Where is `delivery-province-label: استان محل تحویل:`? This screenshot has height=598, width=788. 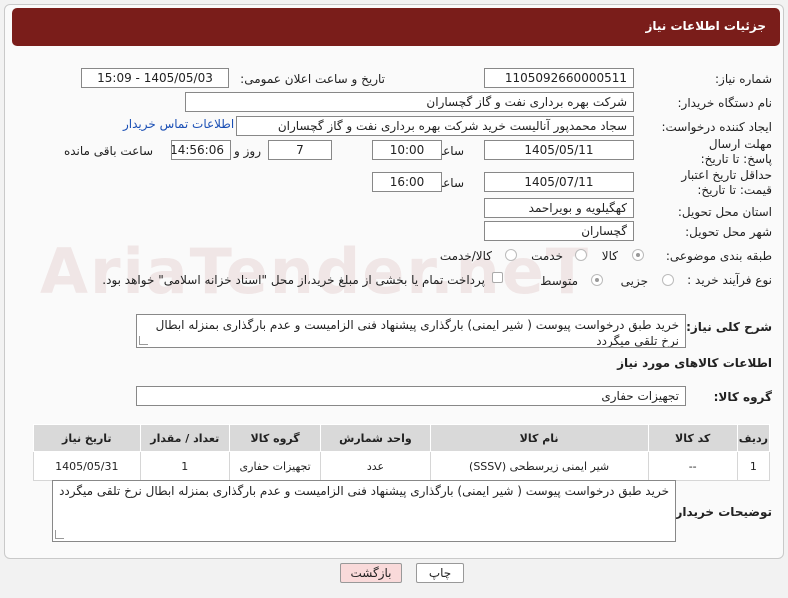
delivery-province-label: استان محل تحویل: is located at coordinates (724, 212).